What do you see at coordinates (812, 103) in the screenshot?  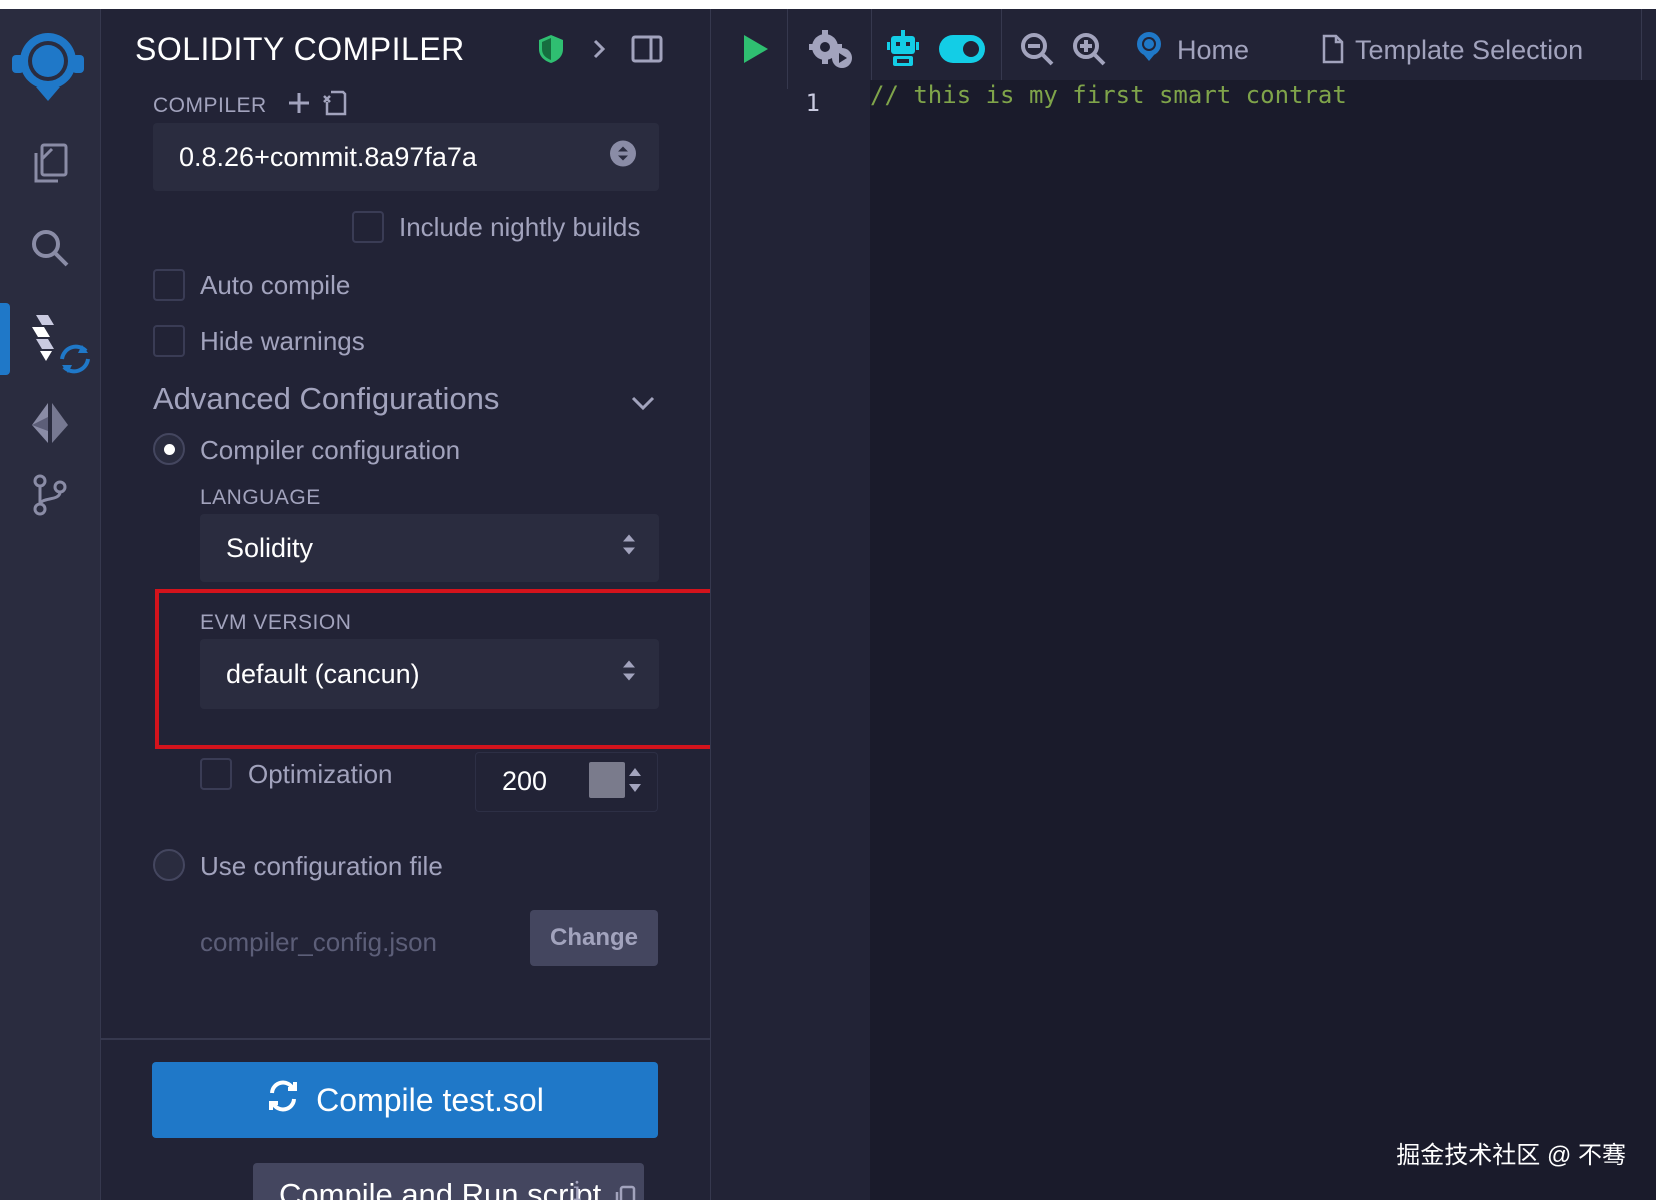 I see `line-number: 1` at bounding box center [812, 103].